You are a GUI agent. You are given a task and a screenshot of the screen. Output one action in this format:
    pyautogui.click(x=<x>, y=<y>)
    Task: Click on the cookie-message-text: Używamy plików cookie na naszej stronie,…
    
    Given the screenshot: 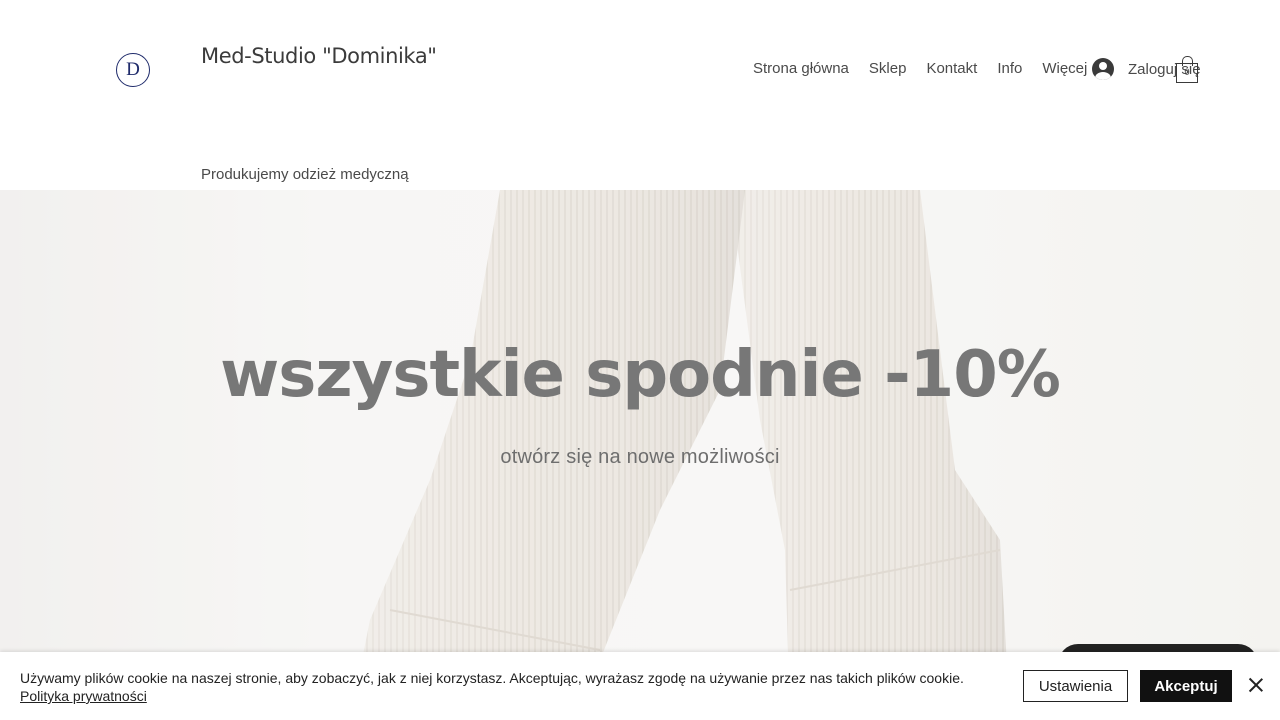 What is the action you would take?
    pyautogui.click(x=492, y=678)
    